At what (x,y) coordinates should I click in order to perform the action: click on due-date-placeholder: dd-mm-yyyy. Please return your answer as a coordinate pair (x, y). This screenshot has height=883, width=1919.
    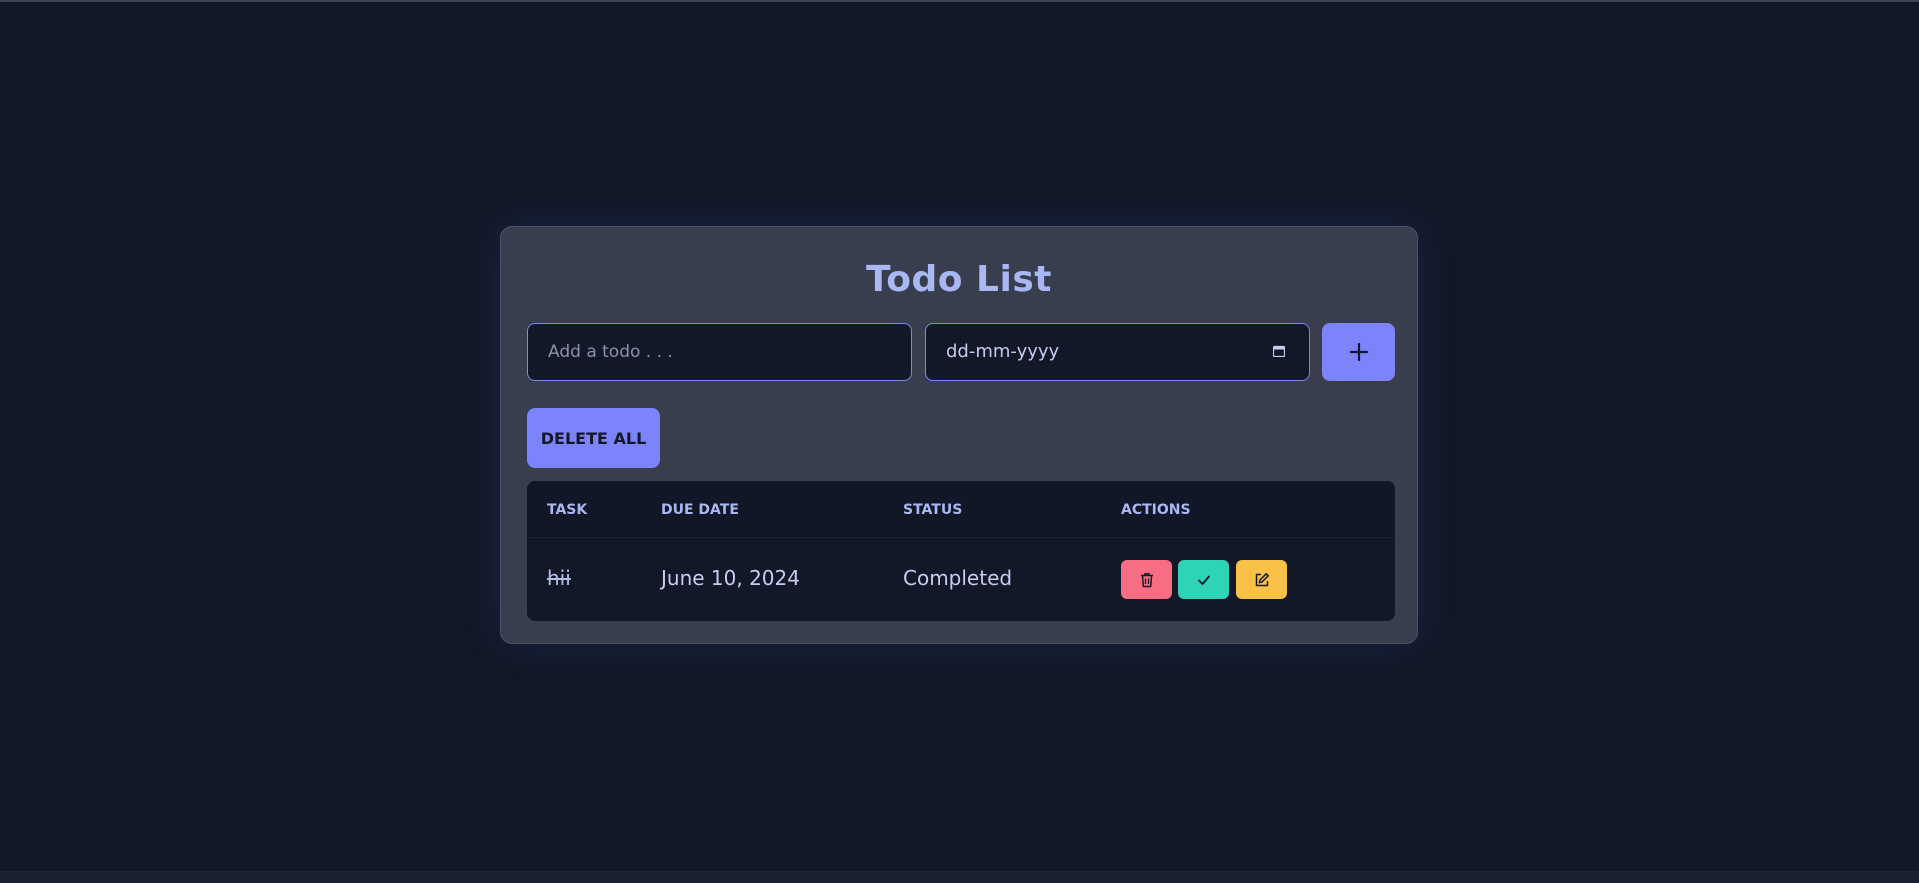
    Looking at the image, I should click on (1003, 351).